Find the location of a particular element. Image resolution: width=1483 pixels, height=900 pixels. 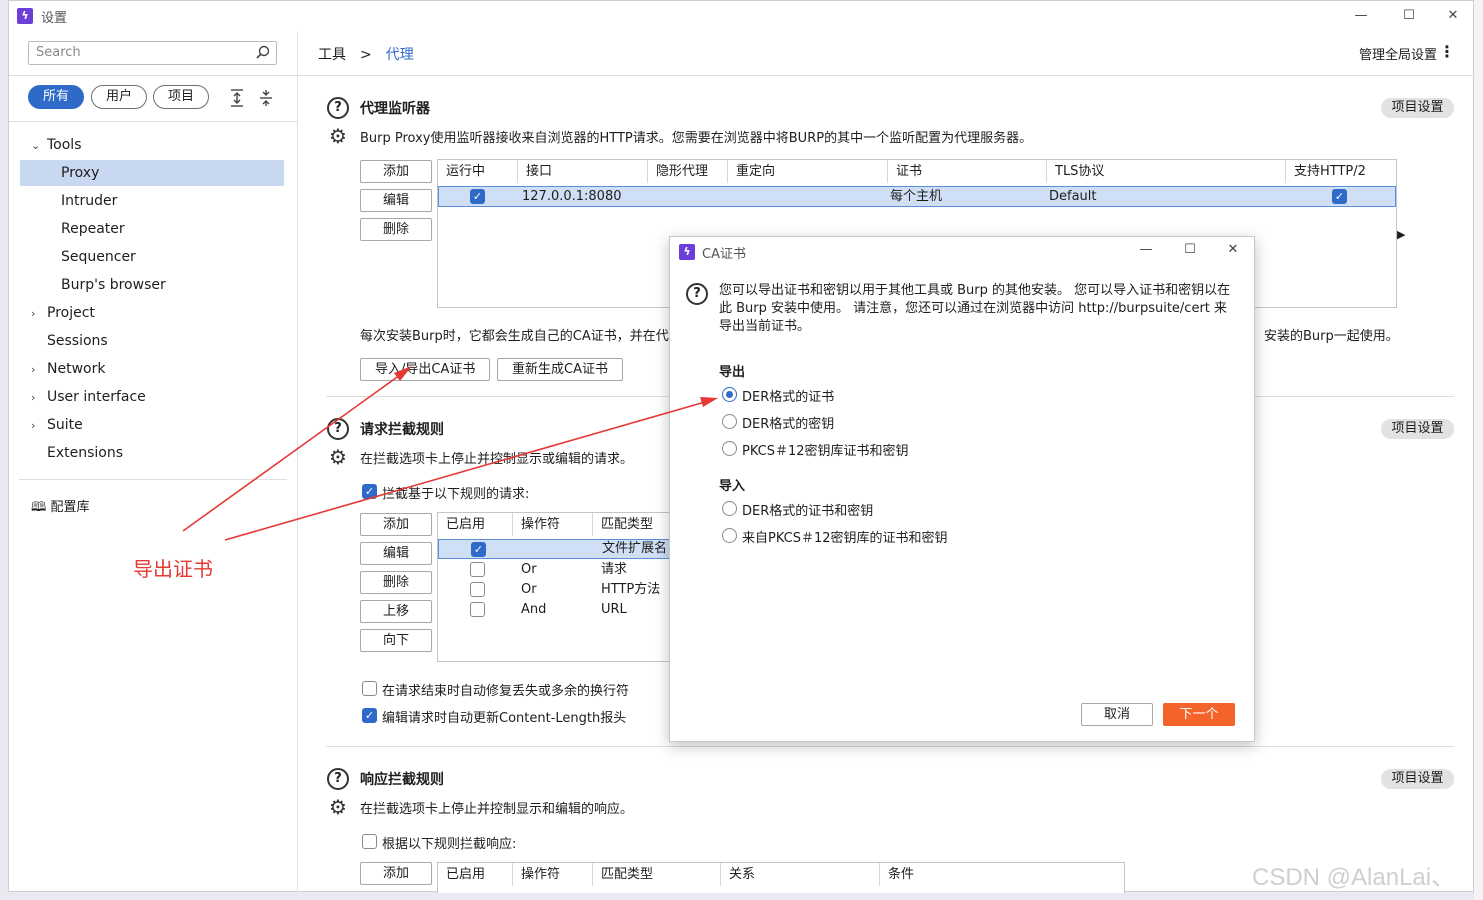

edit-listener-button: 编辑 is located at coordinates (396, 200).